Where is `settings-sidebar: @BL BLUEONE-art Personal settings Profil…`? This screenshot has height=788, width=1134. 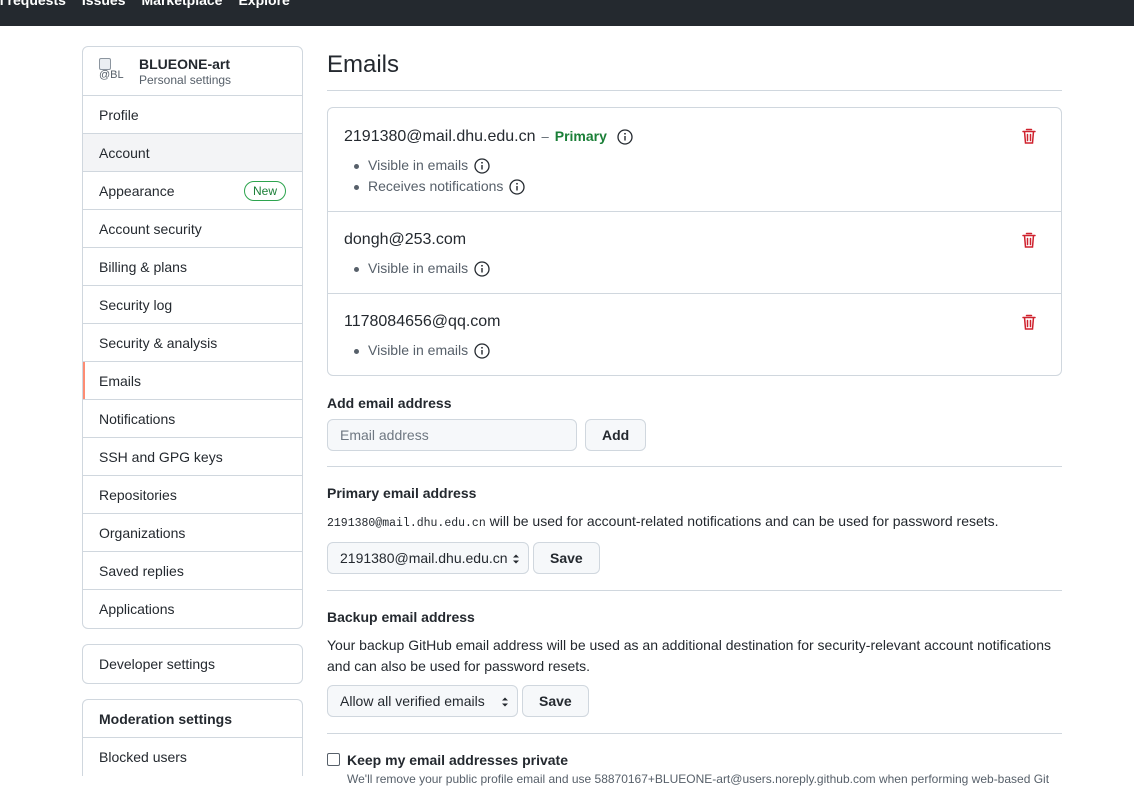
settings-sidebar: @BL BLUEONE-art Personal settings Profil… is located at coordinates (192, 337).